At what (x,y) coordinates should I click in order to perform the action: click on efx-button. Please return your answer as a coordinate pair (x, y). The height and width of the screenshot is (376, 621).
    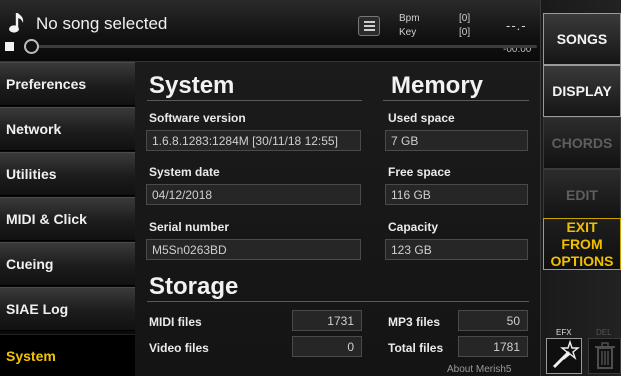
    Looking at the image, I should click on (564, 356).